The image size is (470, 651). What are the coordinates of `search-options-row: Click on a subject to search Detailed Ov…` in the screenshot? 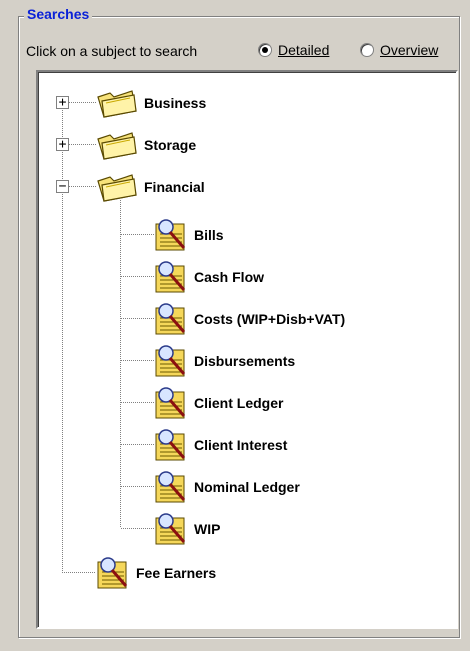 It's located at (241, 51).